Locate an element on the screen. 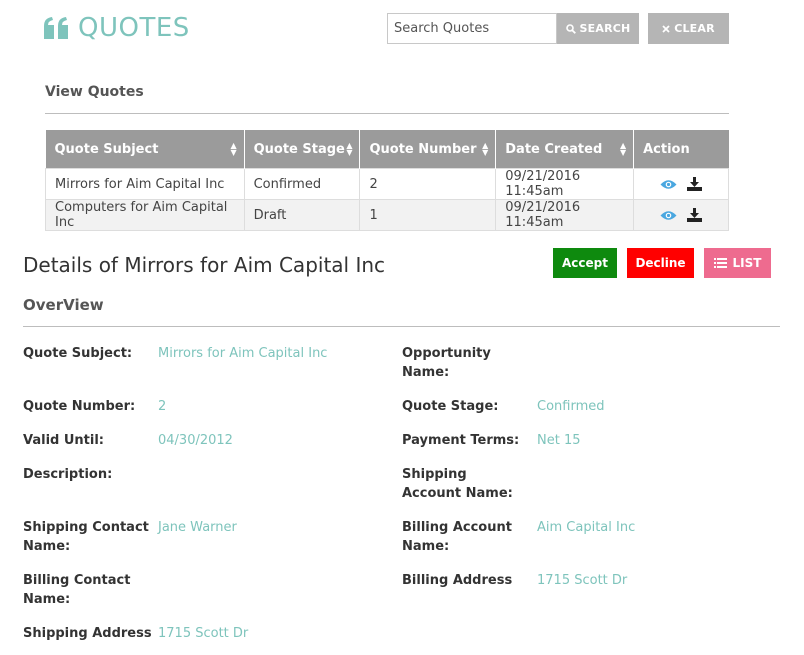  field-label-quote-stage: Quote Stage: is located at coordinates (450, 406).